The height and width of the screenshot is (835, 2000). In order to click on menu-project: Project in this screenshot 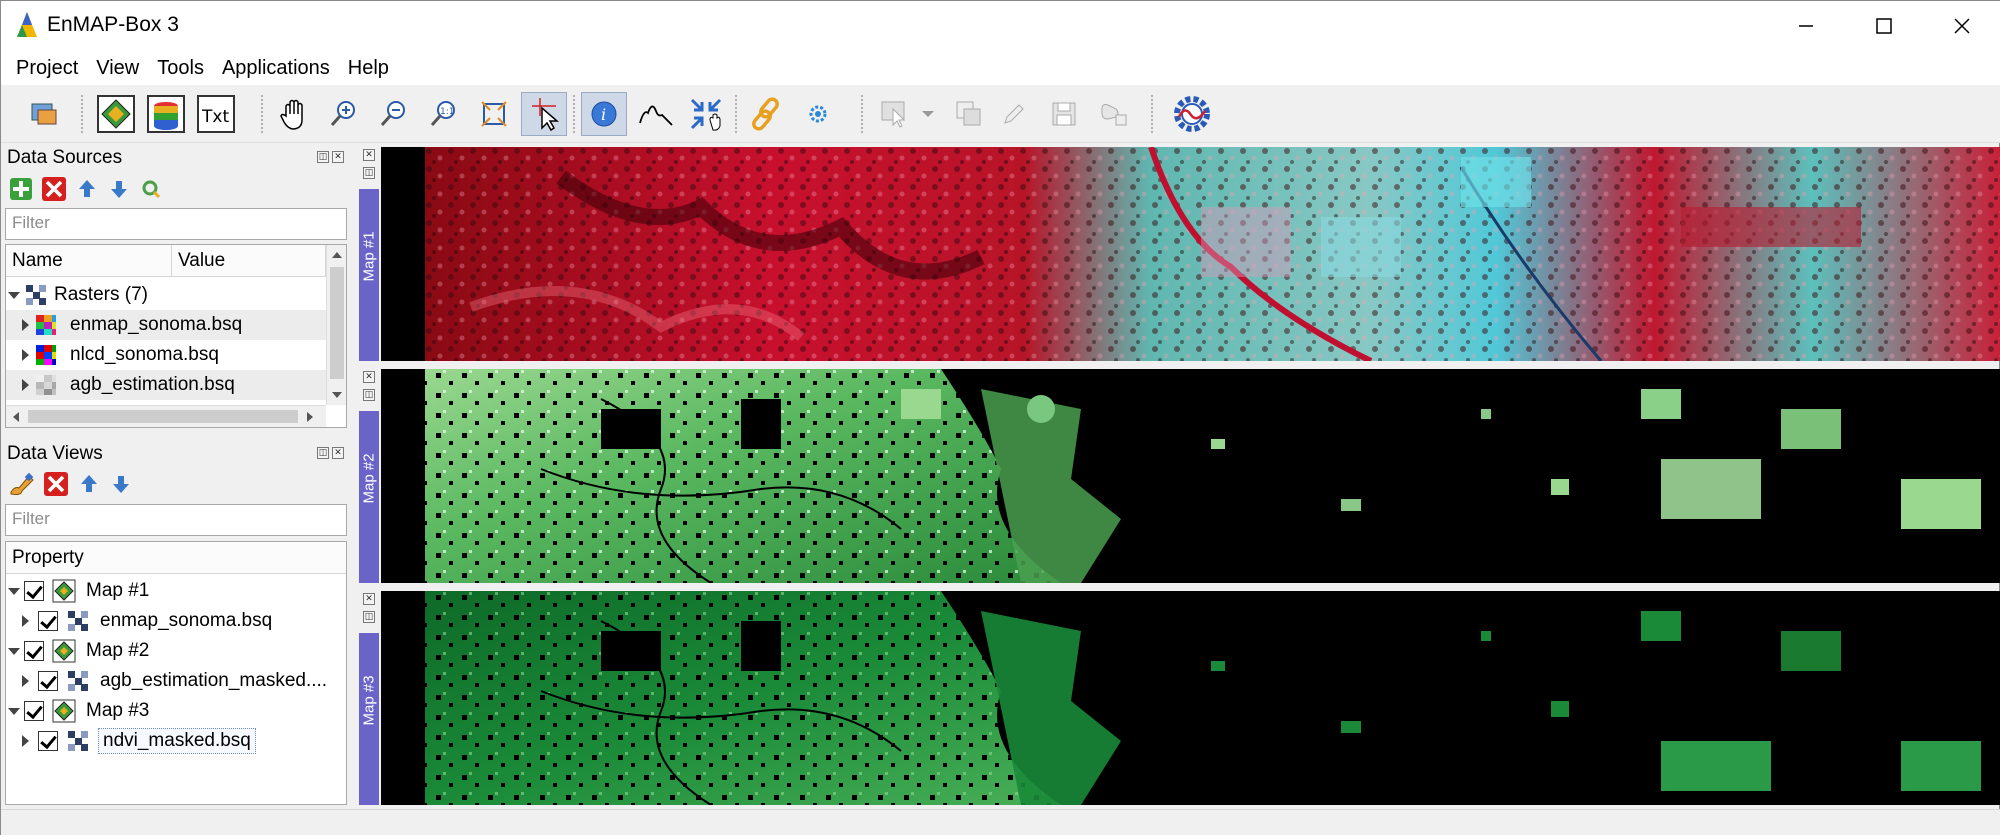, I will do `click(47, 68)`.